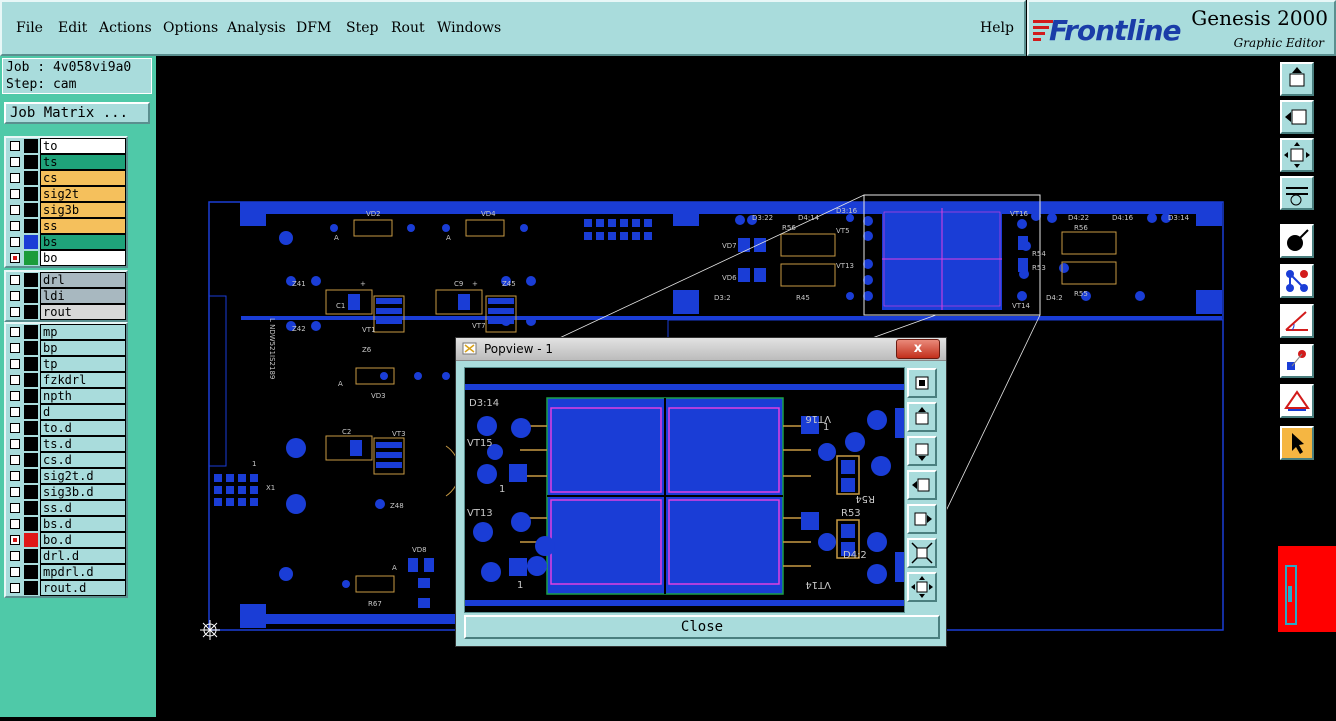  What do you see at coordinates (1297, 241) in the screenshot?
I see `select-object-tool` at bounding box center [1297, 241].